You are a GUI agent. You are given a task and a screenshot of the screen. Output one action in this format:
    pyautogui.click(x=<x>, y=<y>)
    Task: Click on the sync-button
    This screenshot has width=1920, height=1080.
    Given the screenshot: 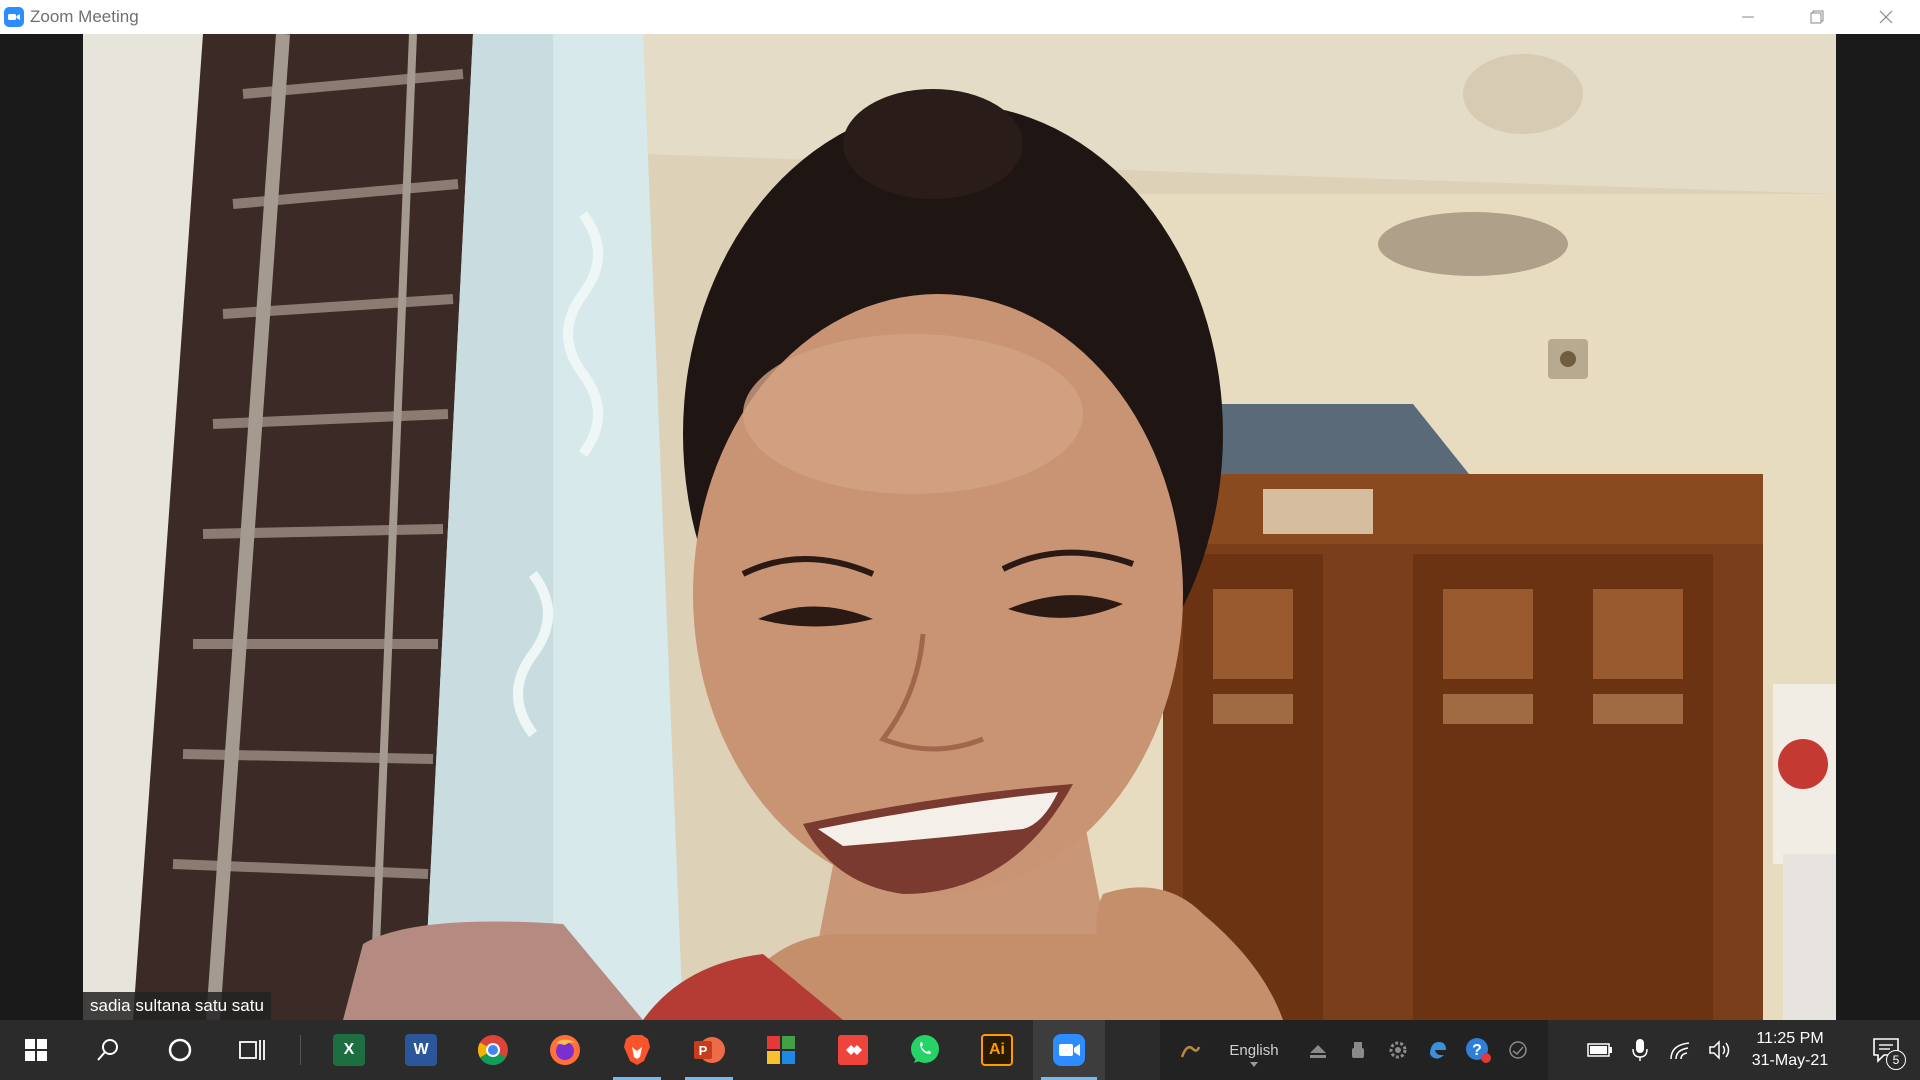 What is the action you would take?
    pyautogui.click(x=1518, y=1050)
    